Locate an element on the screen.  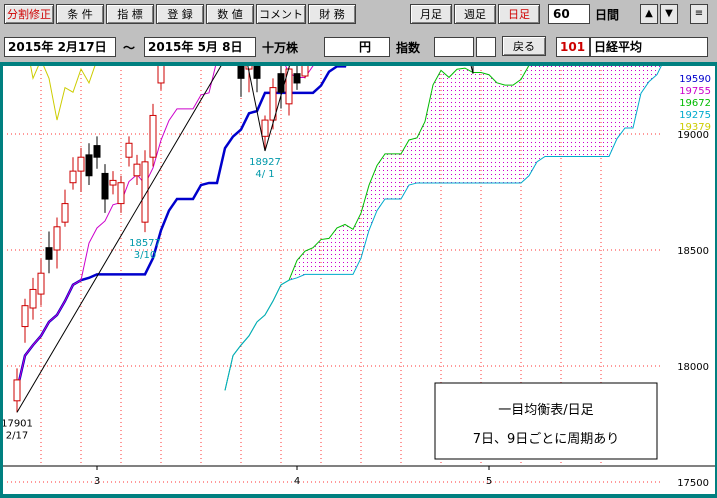
annotation-date: 4/ 1 is located at coordinates (264, 174).